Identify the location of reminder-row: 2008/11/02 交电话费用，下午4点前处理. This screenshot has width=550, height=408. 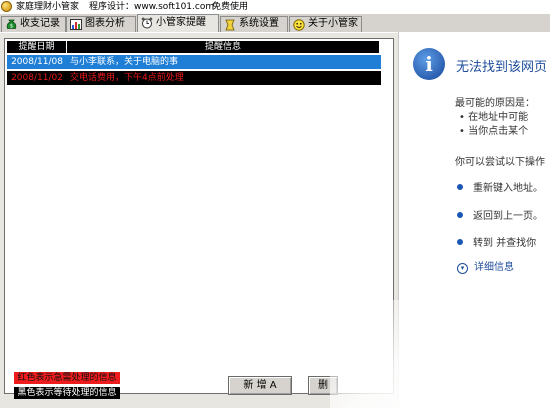
(194, 78).